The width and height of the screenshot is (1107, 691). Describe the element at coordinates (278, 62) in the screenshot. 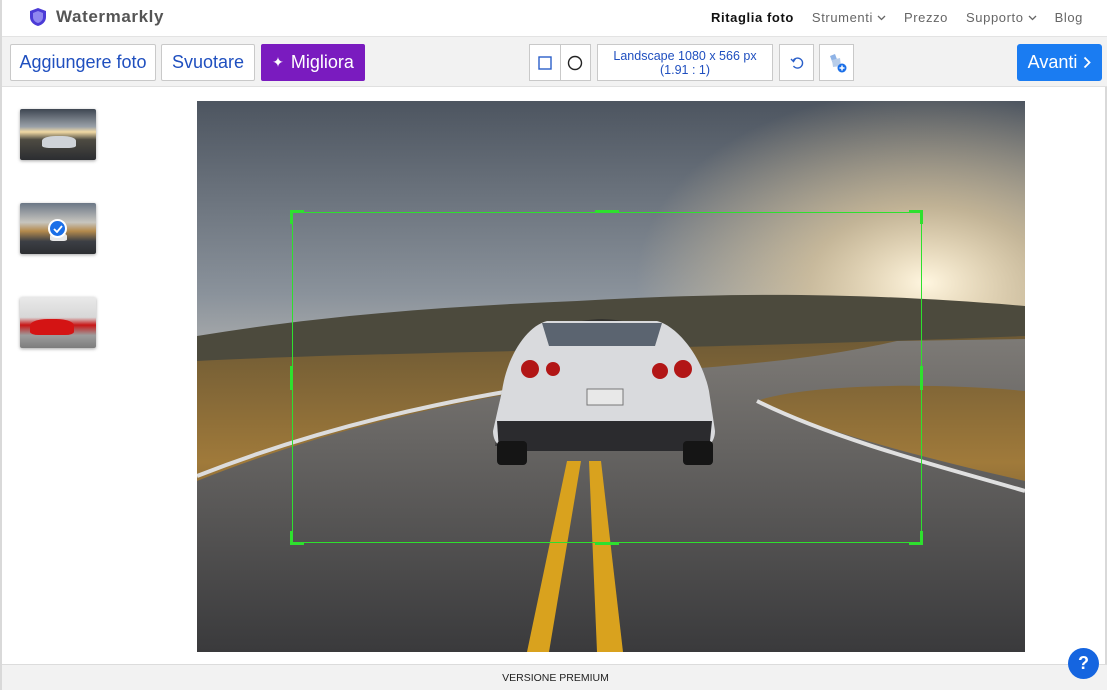

I see `sparkle-icon: ✦` at that location.